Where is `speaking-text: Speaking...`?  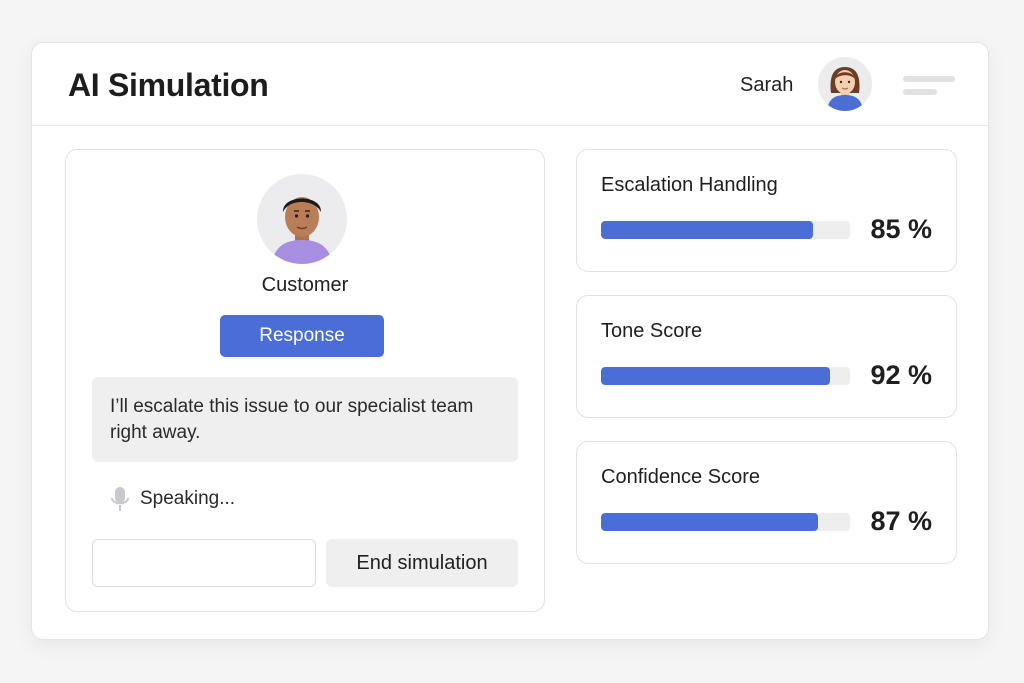
speaking-text: Speaking... is located at coordinates (188, 498).